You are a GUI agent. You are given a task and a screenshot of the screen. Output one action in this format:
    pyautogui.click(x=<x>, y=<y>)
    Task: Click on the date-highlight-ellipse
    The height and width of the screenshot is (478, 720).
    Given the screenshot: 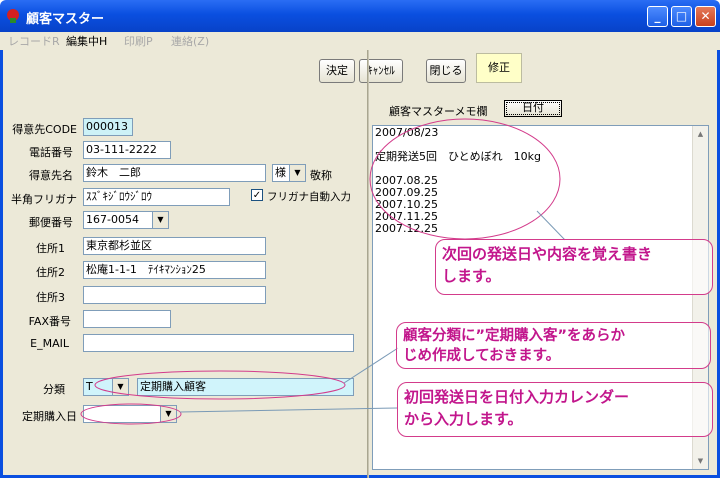 What is the action you would take?
    pyautogui.click(x=131, y=414)
    